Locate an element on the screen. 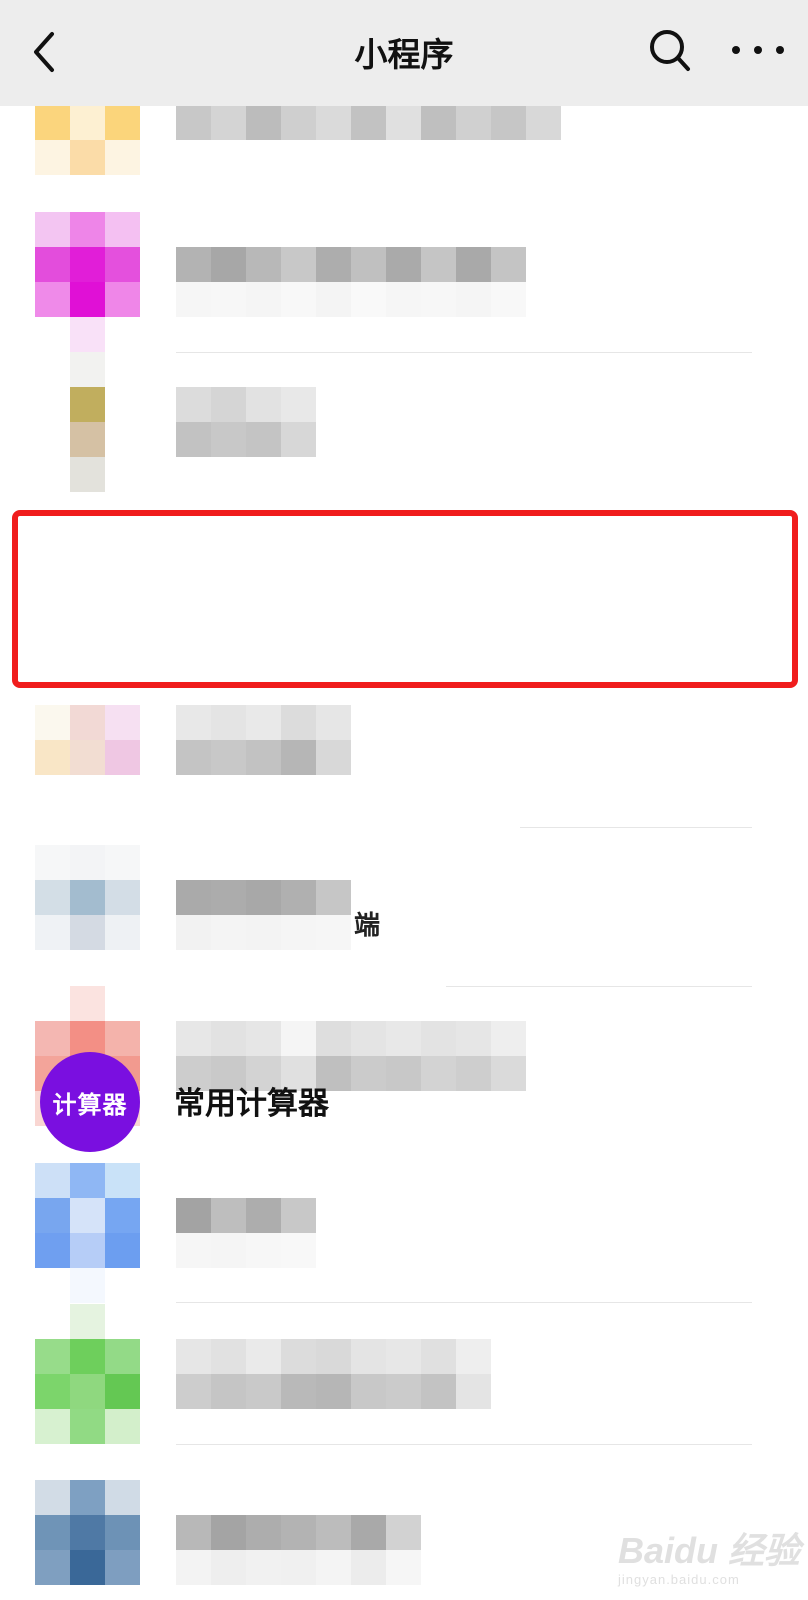 Image resolution: width=808 pixels, height=1600 pixels. highlight-box is located at coordinates (405, 599).